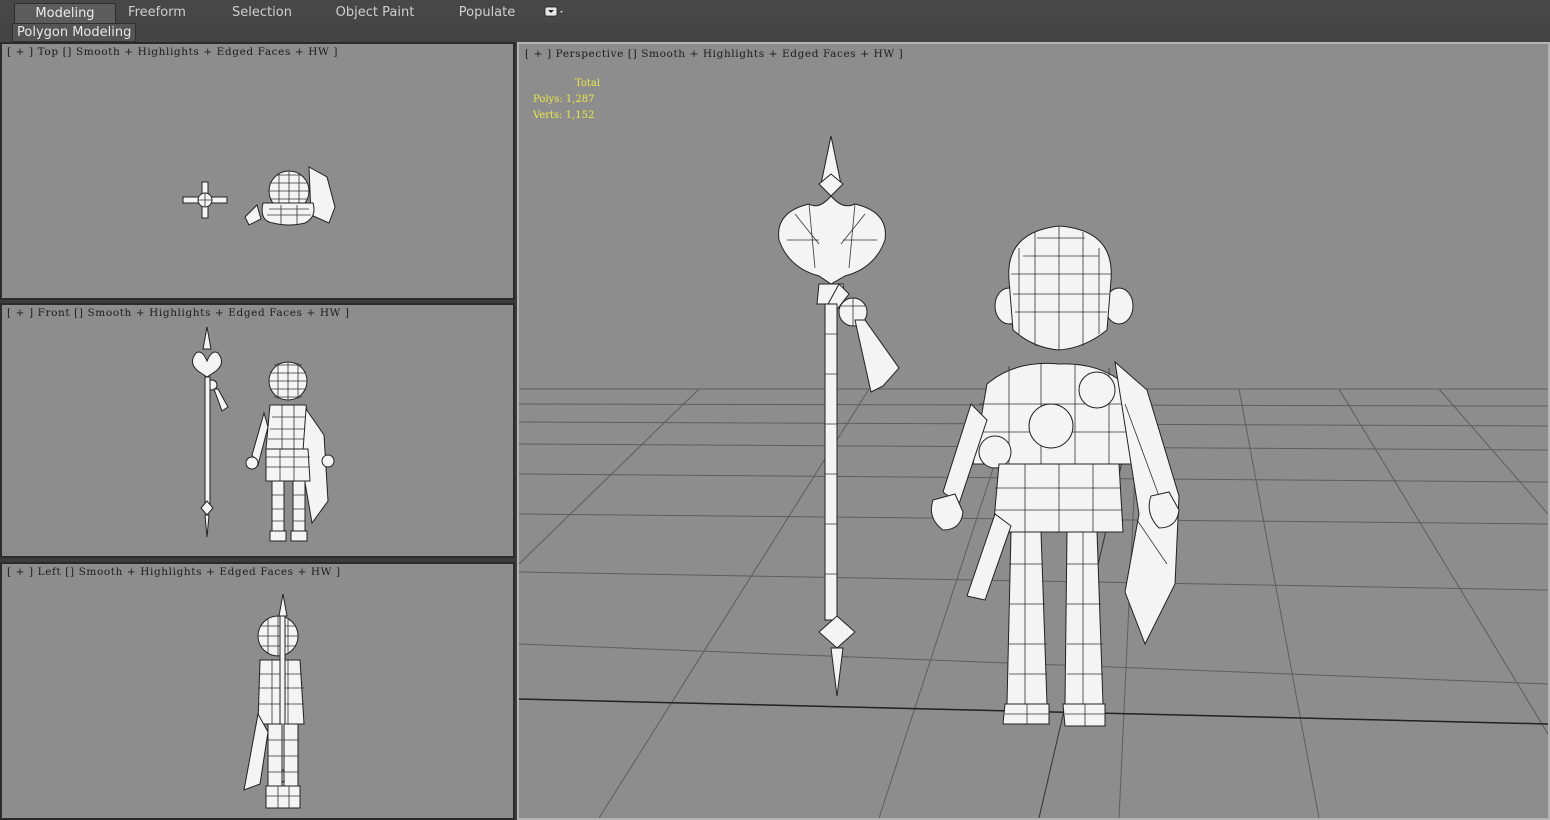 This screenshot has height=820, width=1550. What do you see at coordinates (375, 12) in the screenshot?
I see `tab-object-paint: Object Paint` at bounding box center [375, 12].